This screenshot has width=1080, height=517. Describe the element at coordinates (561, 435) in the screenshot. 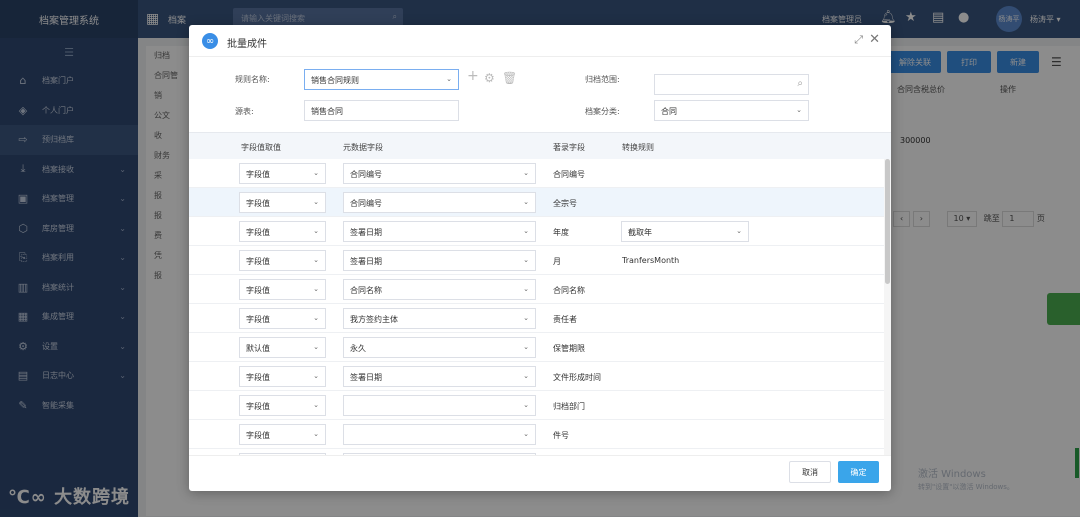

I see `catalog-field: 件号` at that location.